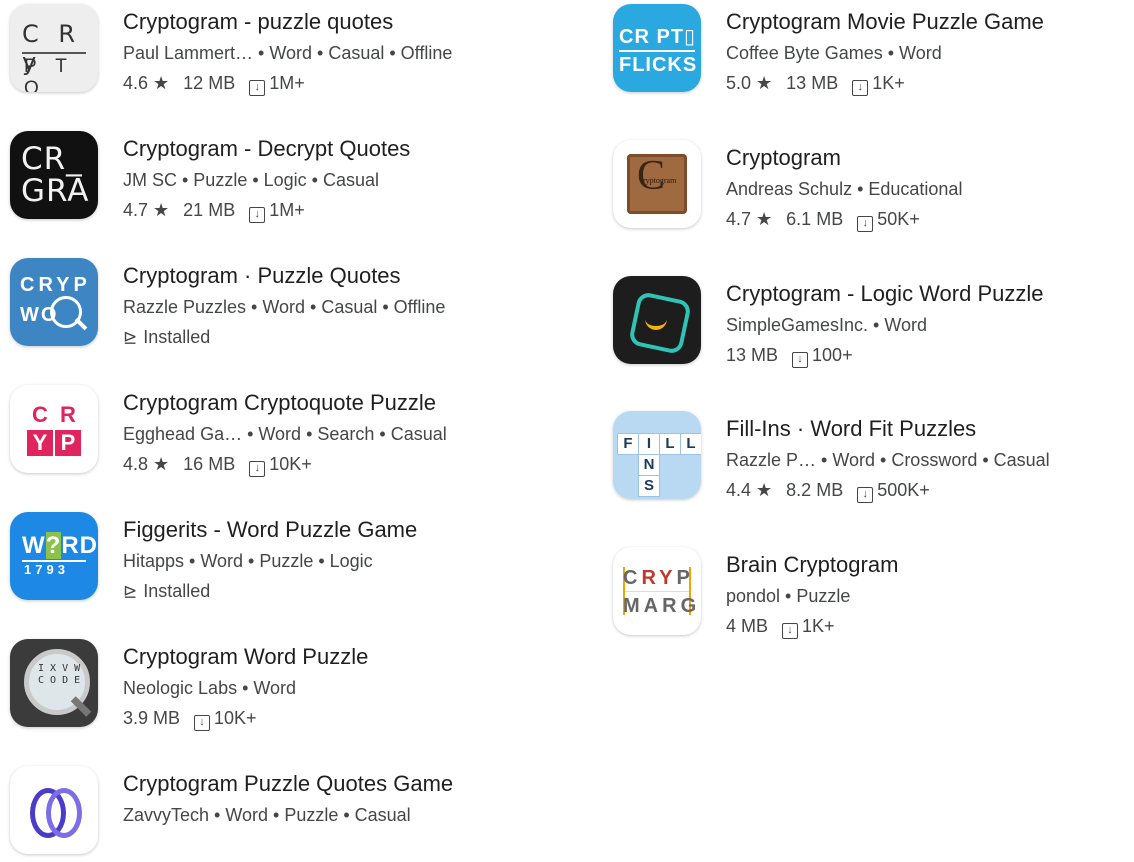 Image resolution: width=1134 pixels, height=862 pixels. What do you see at coordinates (657, 320) in the screenshot?
I see `app-icon-logic-word-puzzle` at bounding box center [657, 320].